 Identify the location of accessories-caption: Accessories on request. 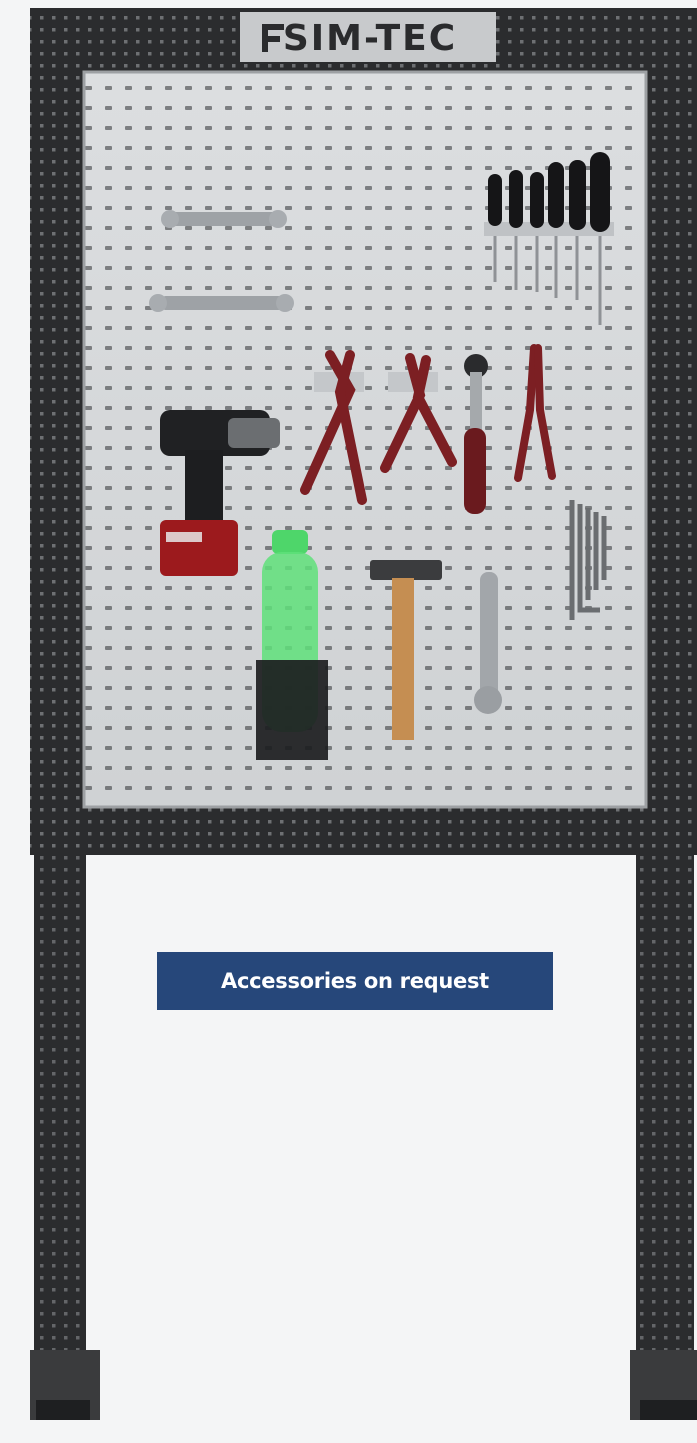
(355, 981).